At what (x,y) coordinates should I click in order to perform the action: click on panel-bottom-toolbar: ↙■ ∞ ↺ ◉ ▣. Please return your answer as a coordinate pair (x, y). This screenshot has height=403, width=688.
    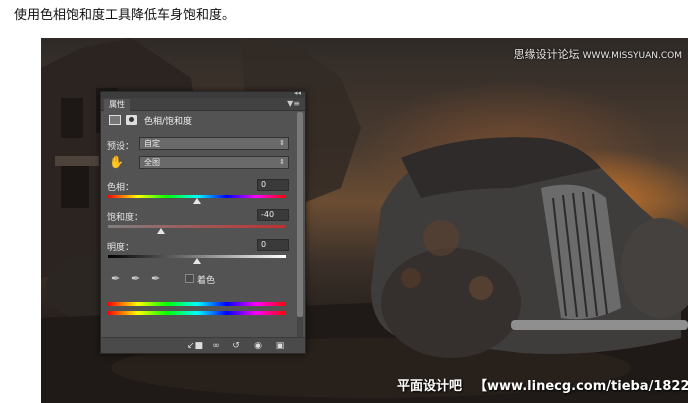
    Looking at the image, I should click on (203, 345).